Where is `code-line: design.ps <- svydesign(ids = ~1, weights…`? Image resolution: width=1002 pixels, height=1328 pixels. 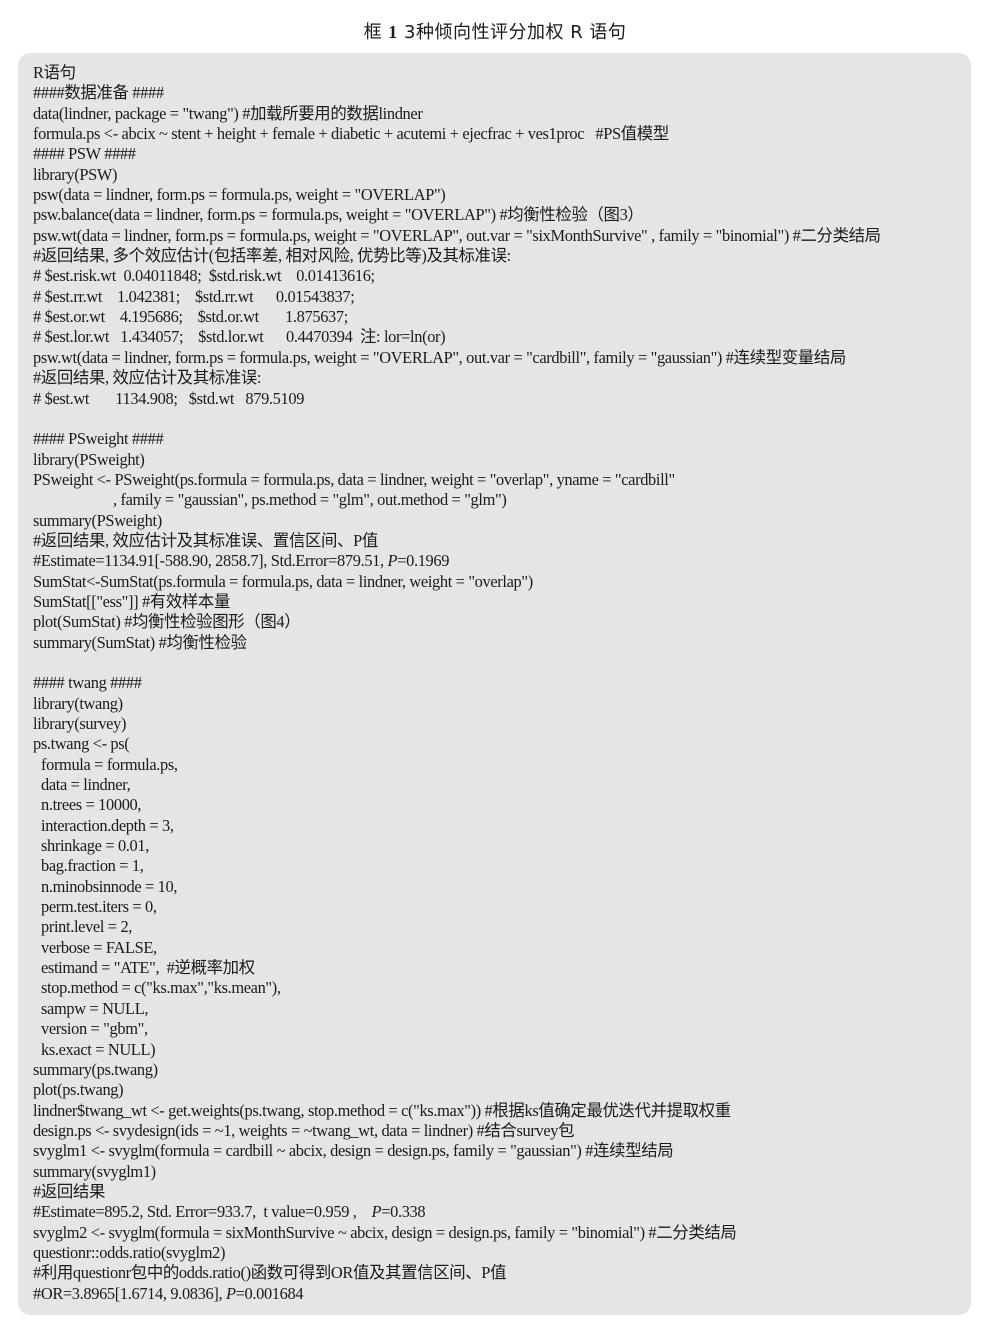
code-line: design.ps <- svydesign(ids = ~1, weights… is located at coordinates (304, 1130).